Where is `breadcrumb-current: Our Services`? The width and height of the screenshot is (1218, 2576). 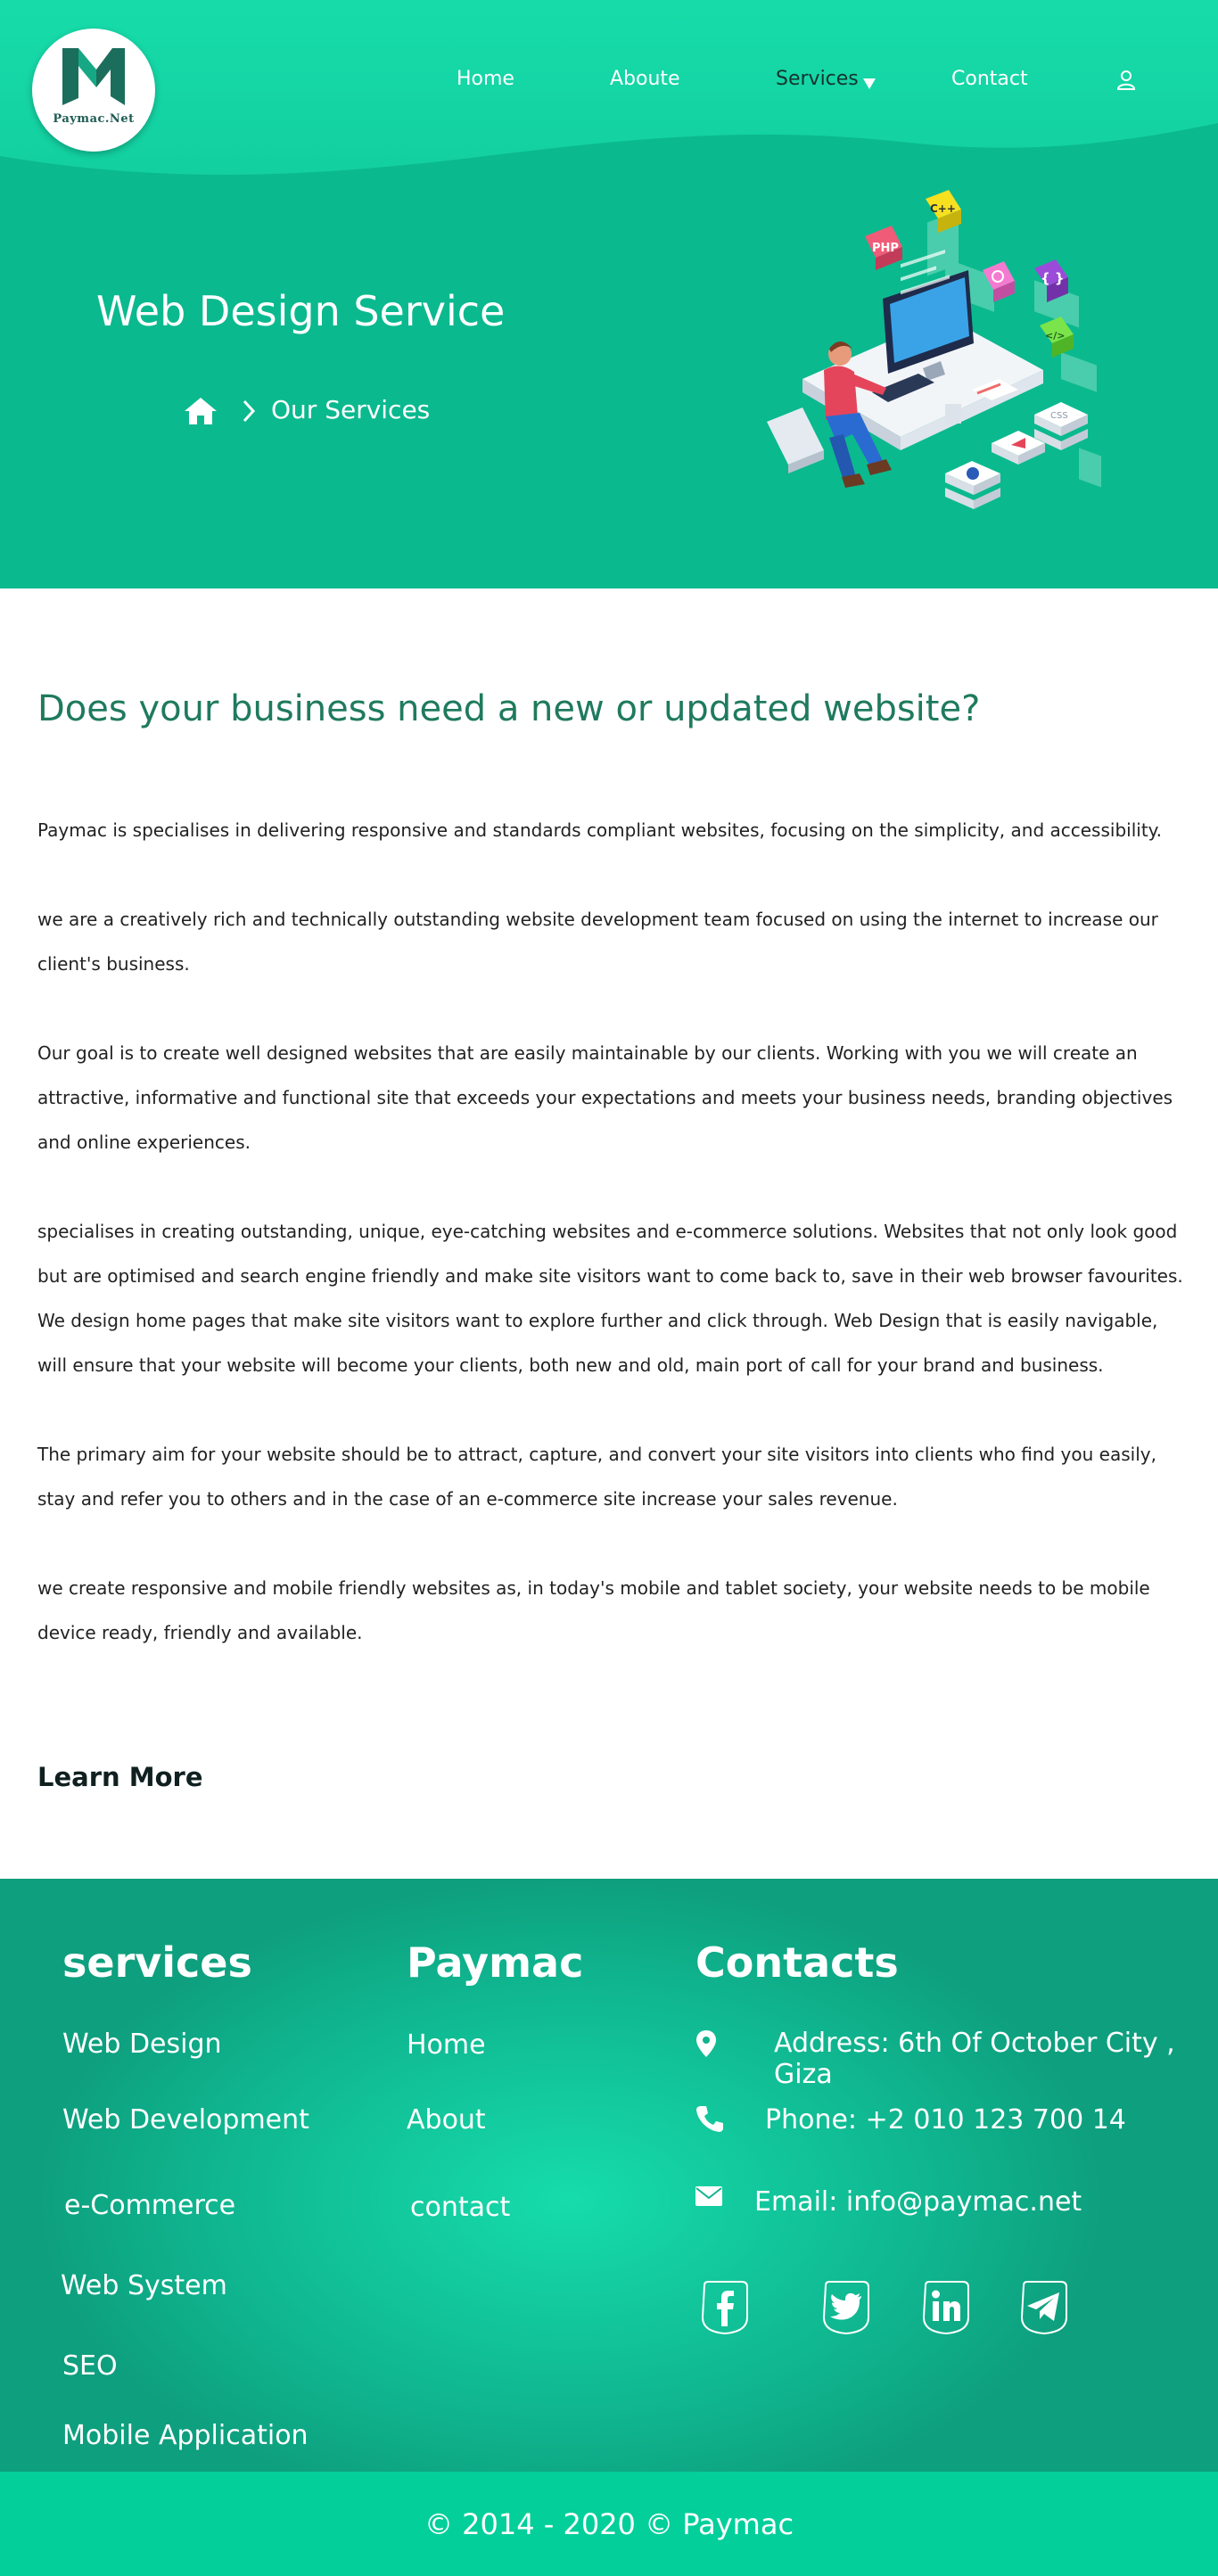 breadcrumb-current: Our Services is located at coordinates (351, 409).